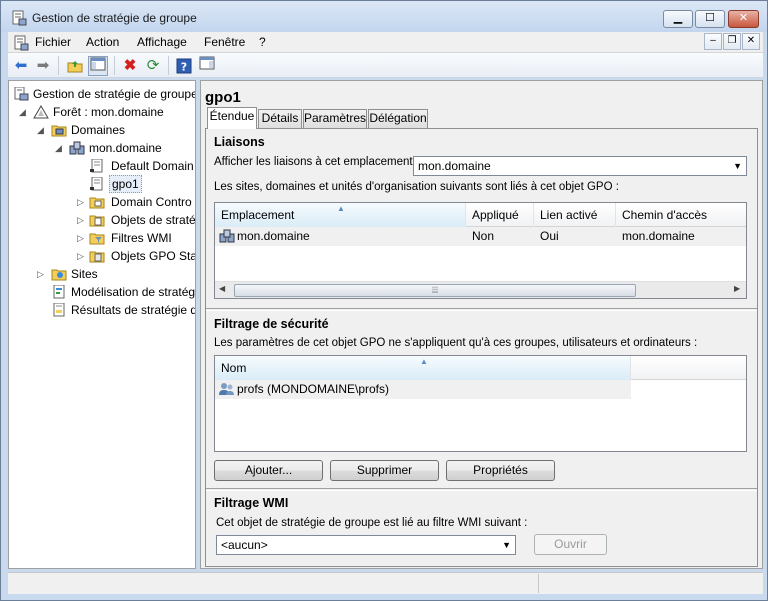 The width and height of the screenshot is (768, 601). I want to click on close-button: ✕, so click(743, 19).